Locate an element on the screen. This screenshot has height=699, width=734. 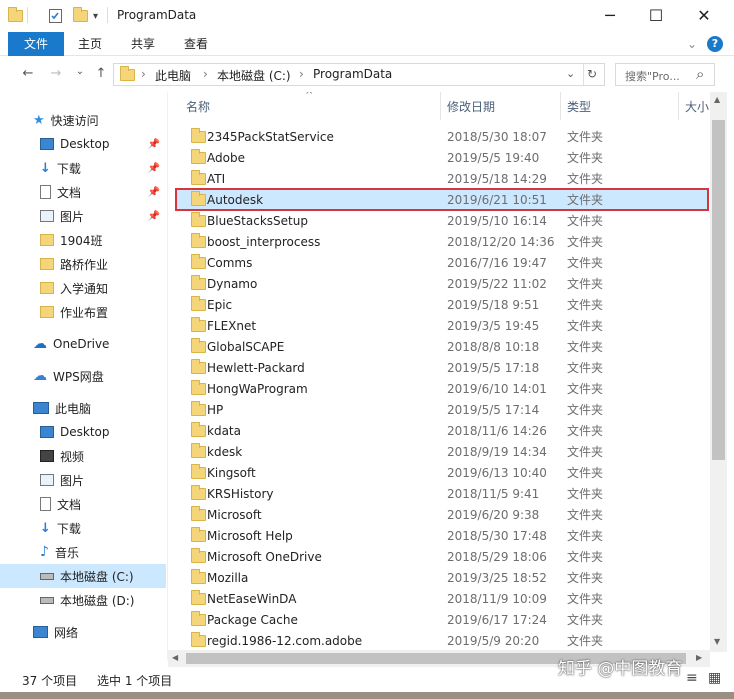
address-bar: › 此电脑 › 本地磁盘 (C:) › ProgramData ⌄ ↻ is located at coordinates (359, 74).